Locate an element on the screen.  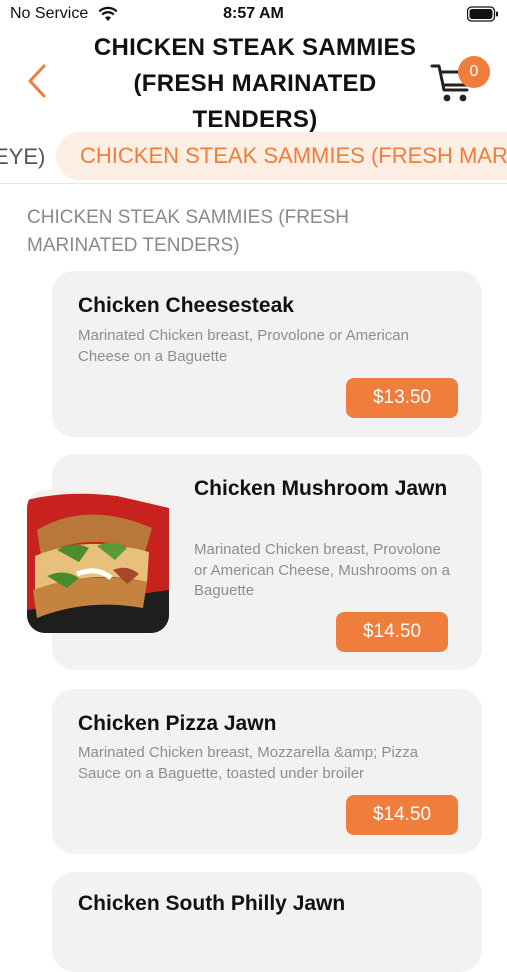
clock: 8:57 AM is located at coordinates (253, 13).